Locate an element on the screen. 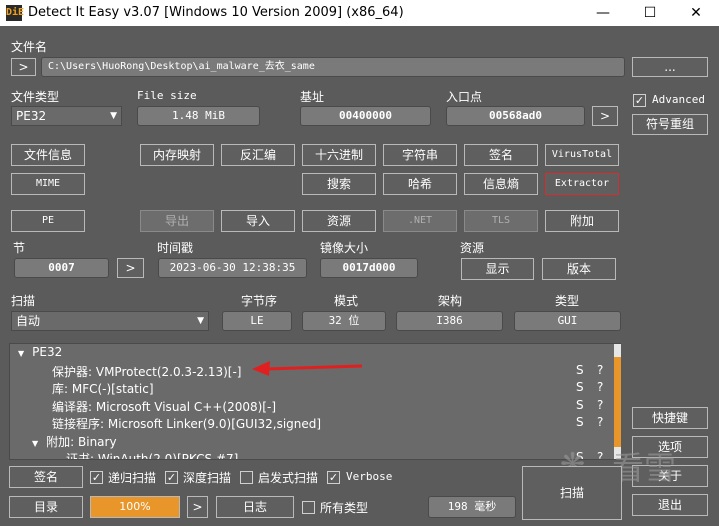  tls-button: TLS is located at coordinates (501, 221).